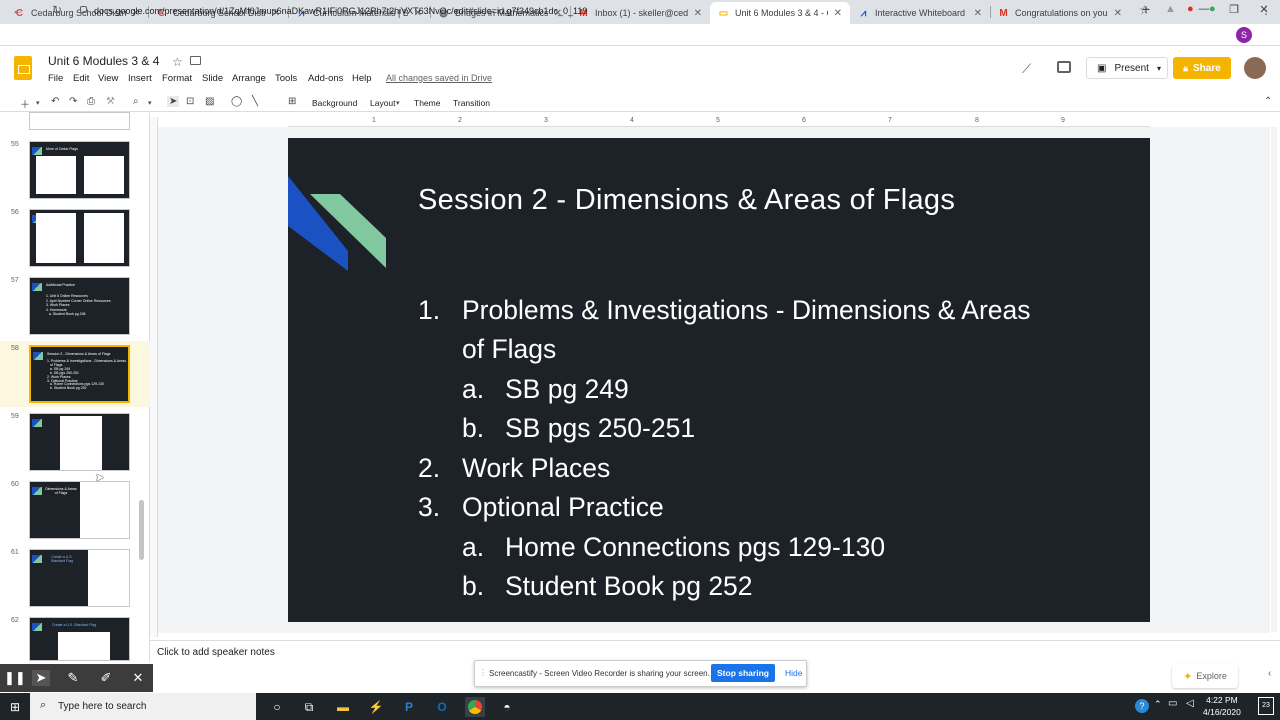  What do you see at coordinates (25, 103) in the screenshot?
I see `new-slide-plus-icon: ＋` at bounding box center [25, 103].